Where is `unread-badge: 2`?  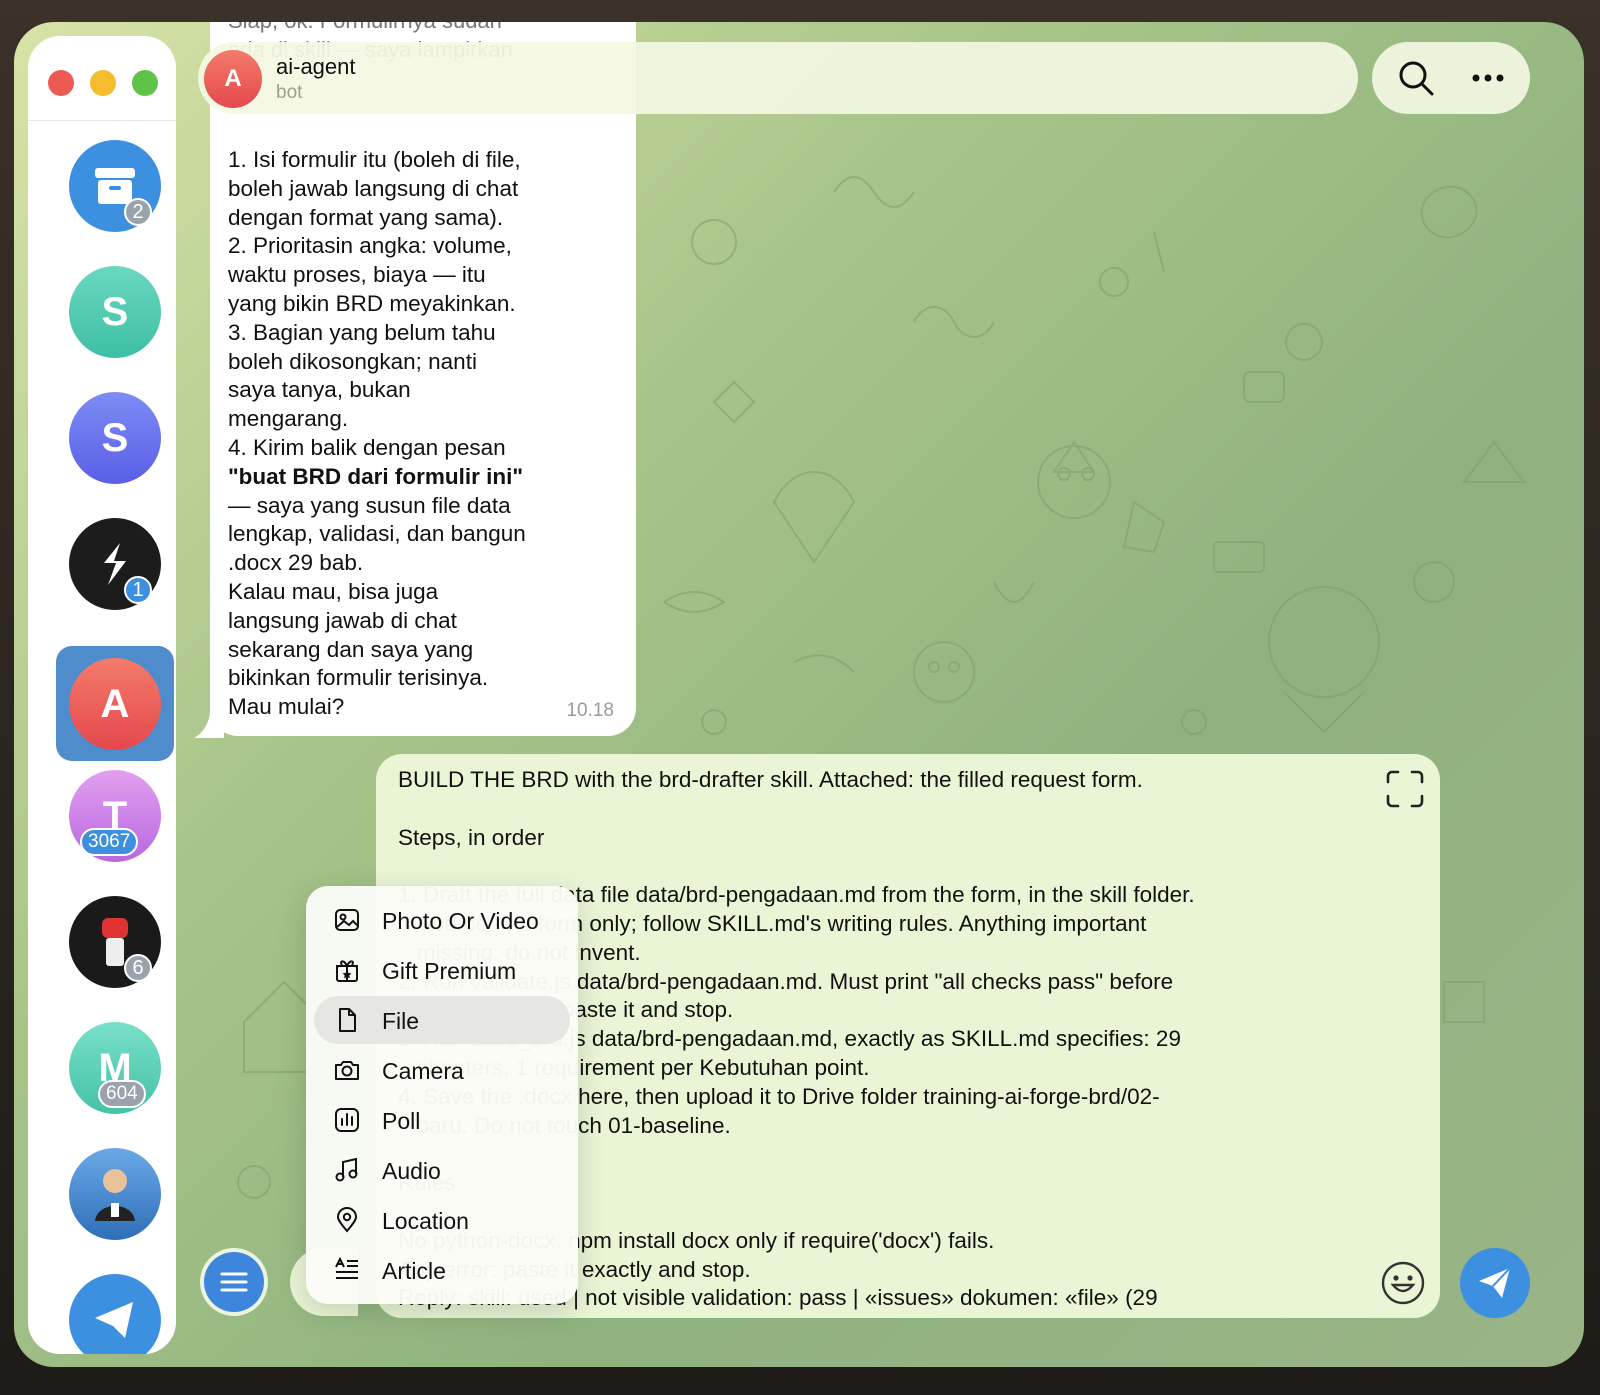
unread-badge: 2 is located at coordinates (138, 212).